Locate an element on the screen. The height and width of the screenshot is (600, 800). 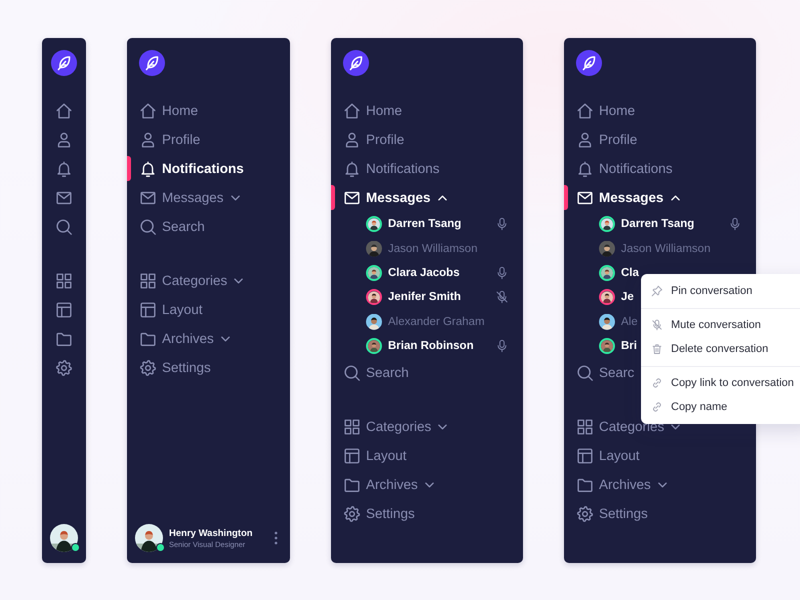
contact-item: Jenifer Smith is located at coordinates (427, 297).